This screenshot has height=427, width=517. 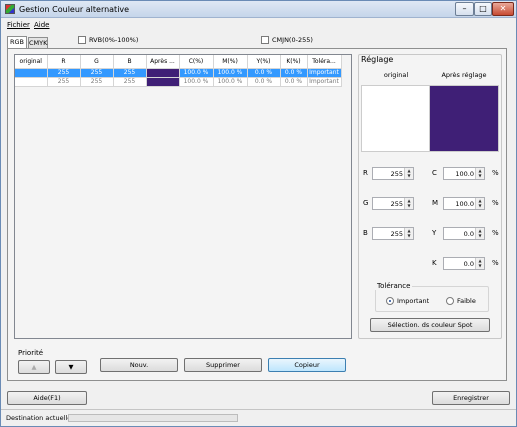 I want to click on cell-r: 255, so click(x=64, y=82).